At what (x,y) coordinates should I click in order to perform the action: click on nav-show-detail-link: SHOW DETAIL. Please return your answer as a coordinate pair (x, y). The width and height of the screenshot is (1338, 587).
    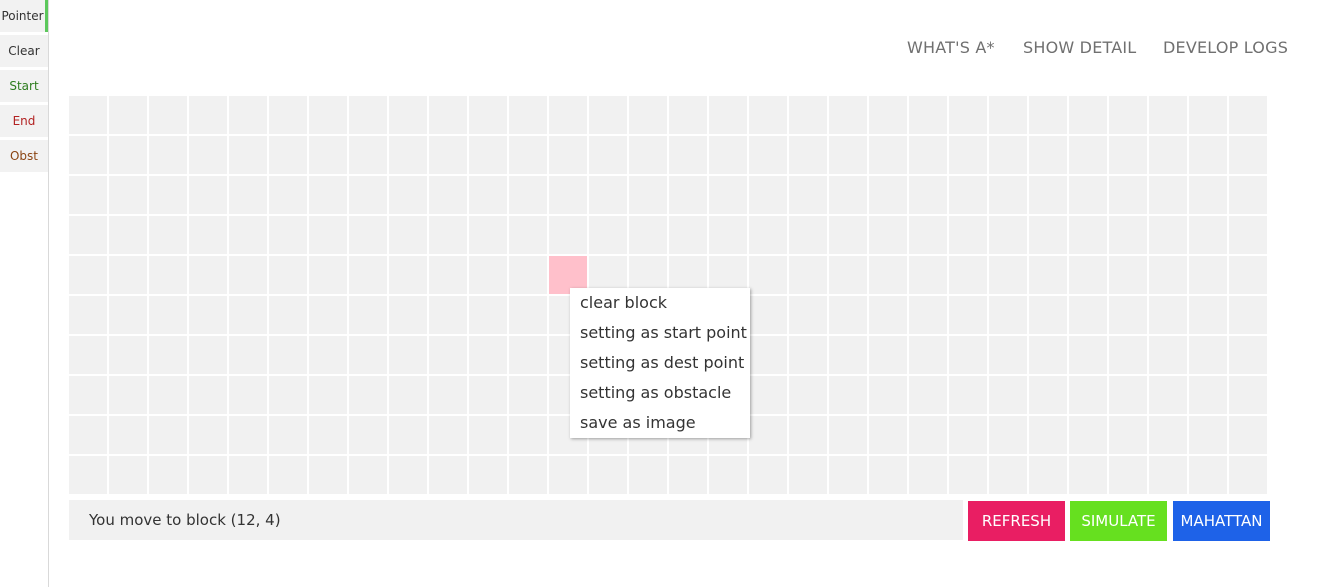
    Looking at the image, I should click on (1079, 47).